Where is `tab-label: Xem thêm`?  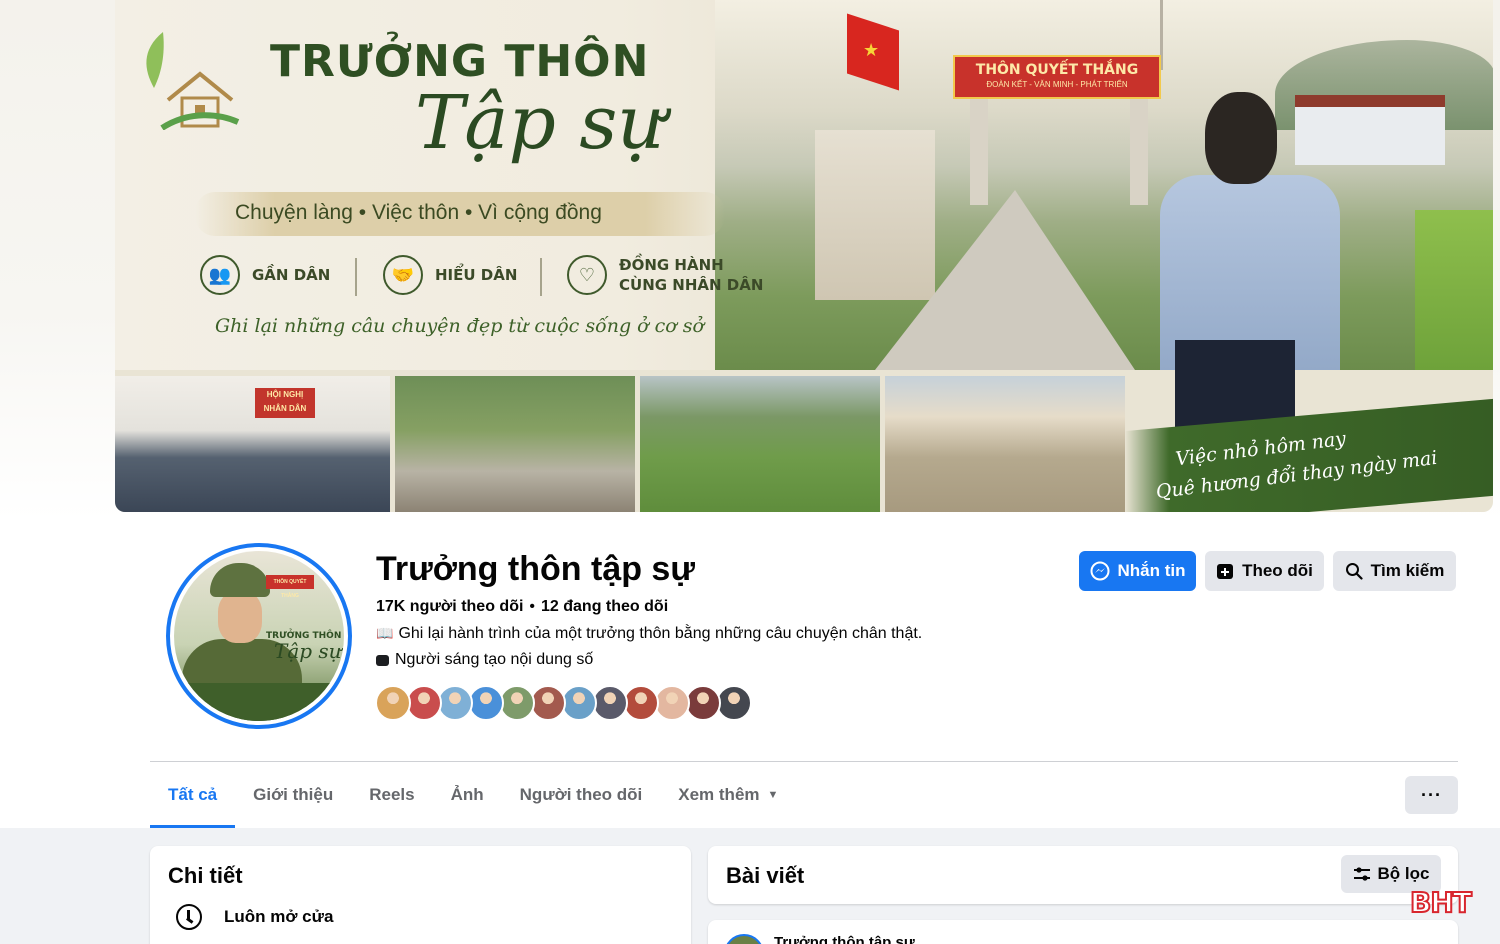 tab-label: Xem thêm is located at coordinates (719, 794).